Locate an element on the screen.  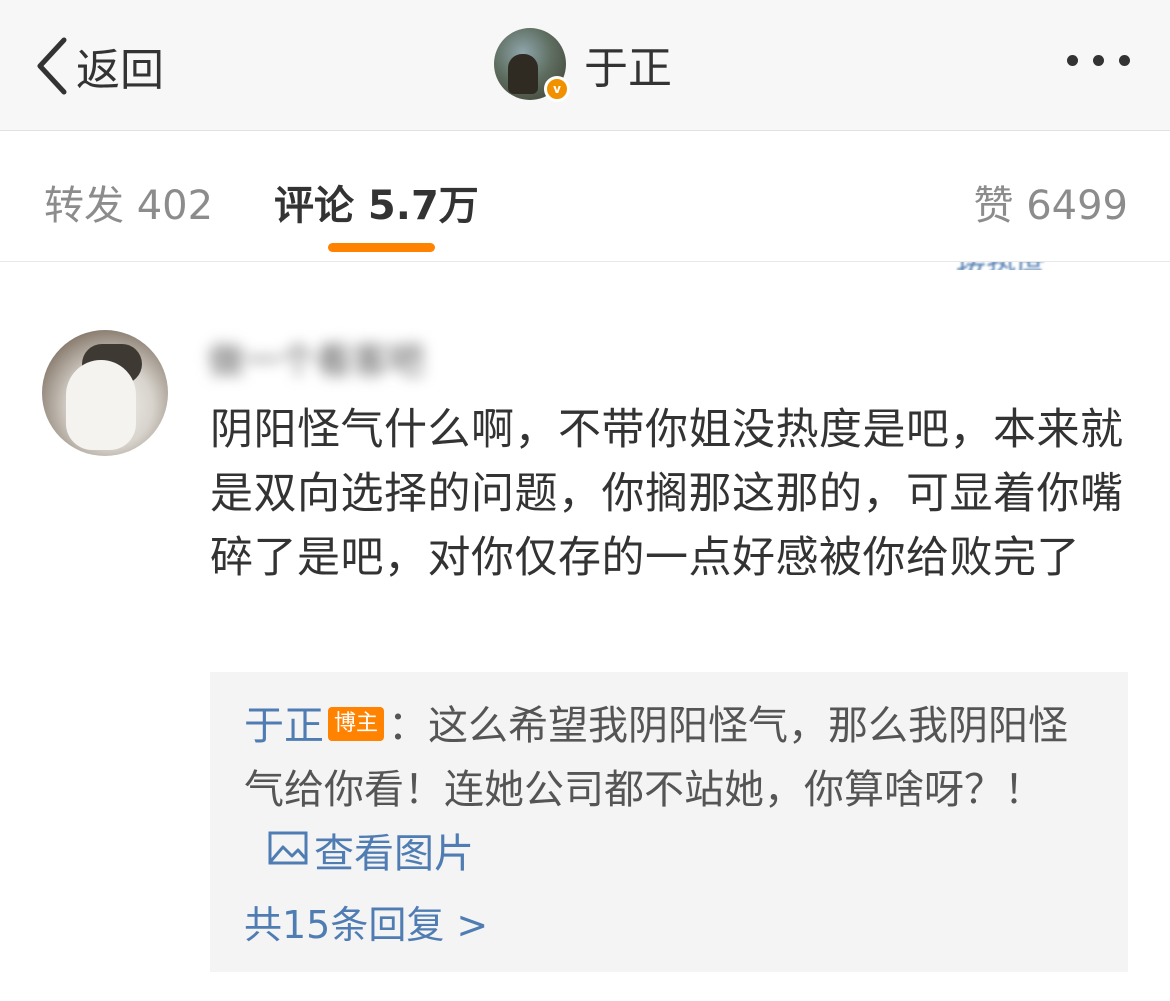
verified-badge-icon: v is located at coordinates (557, 89).